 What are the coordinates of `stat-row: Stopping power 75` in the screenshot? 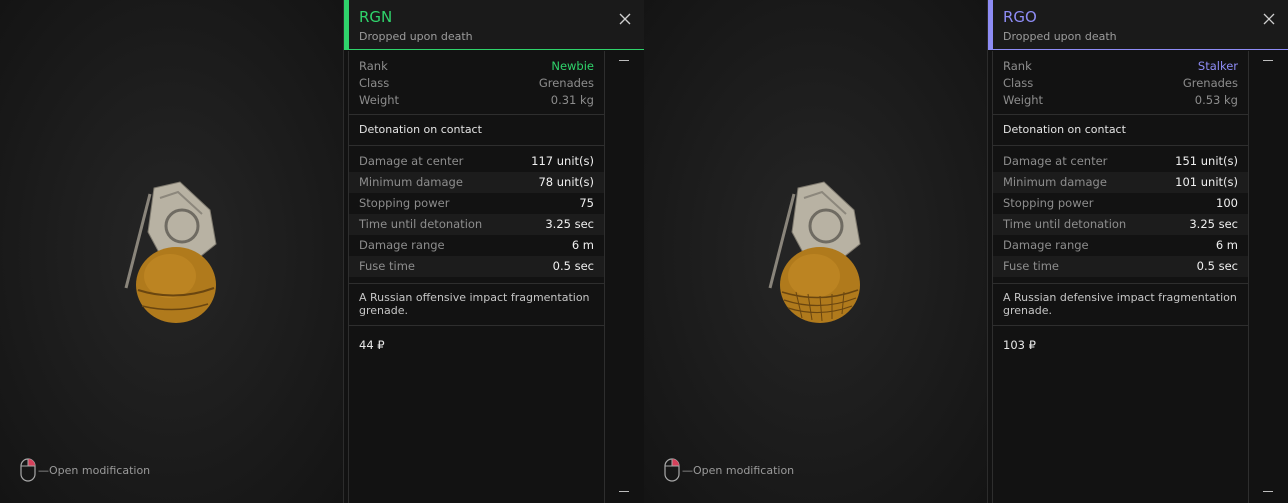 It's located at (476, 203).